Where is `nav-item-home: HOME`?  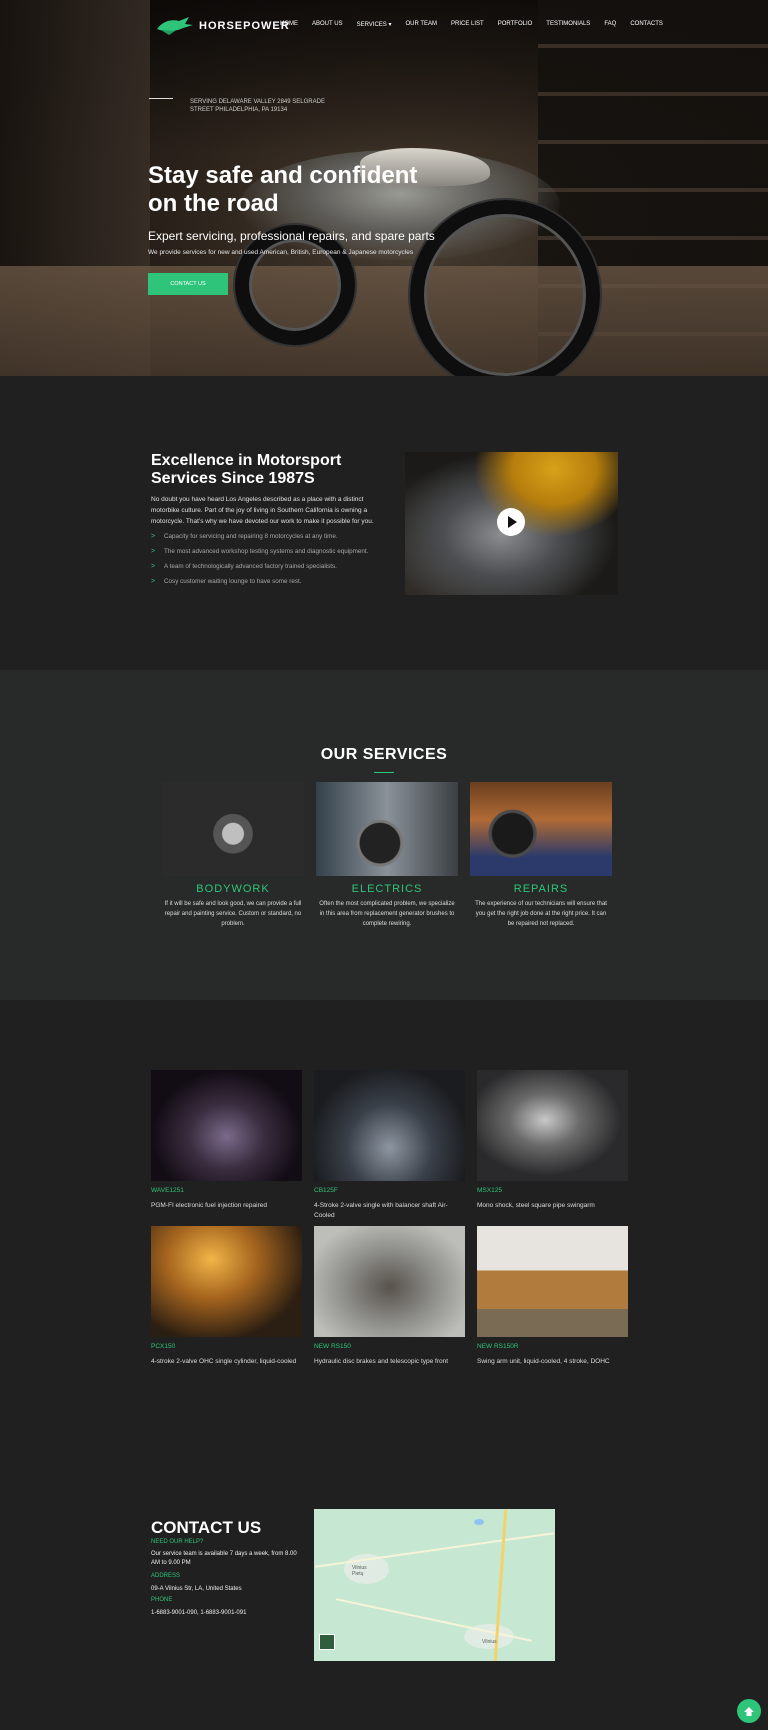 nav-item-home: HOME is located at coordinates (289, 24).